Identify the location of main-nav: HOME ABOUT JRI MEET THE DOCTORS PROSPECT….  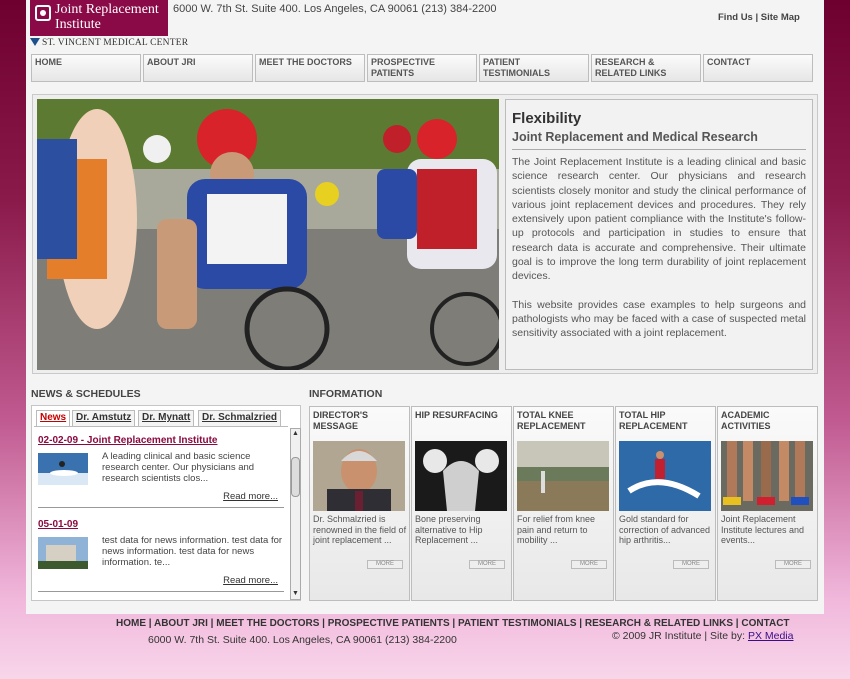
(423, 68).